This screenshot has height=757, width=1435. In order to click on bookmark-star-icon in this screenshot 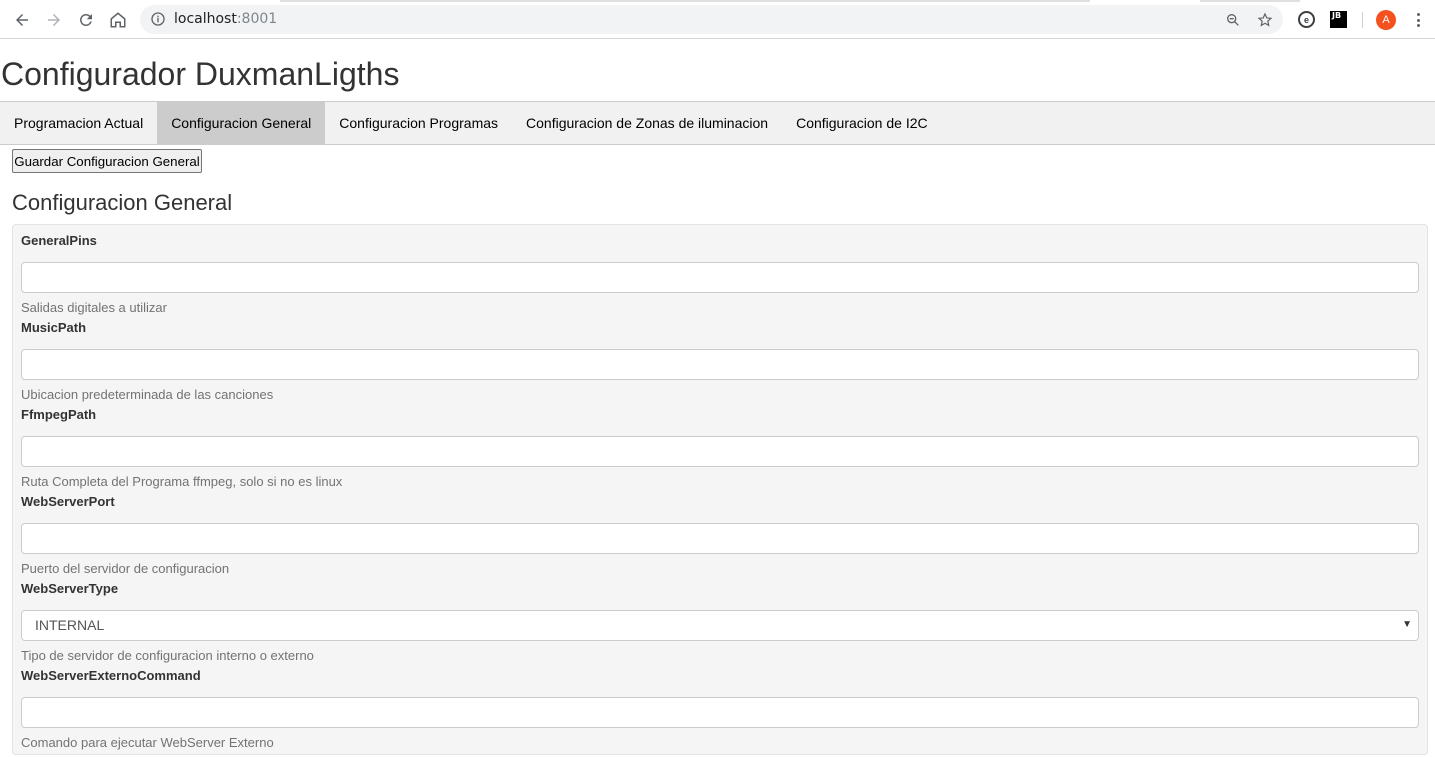, I will do `click(1265, 20)`.